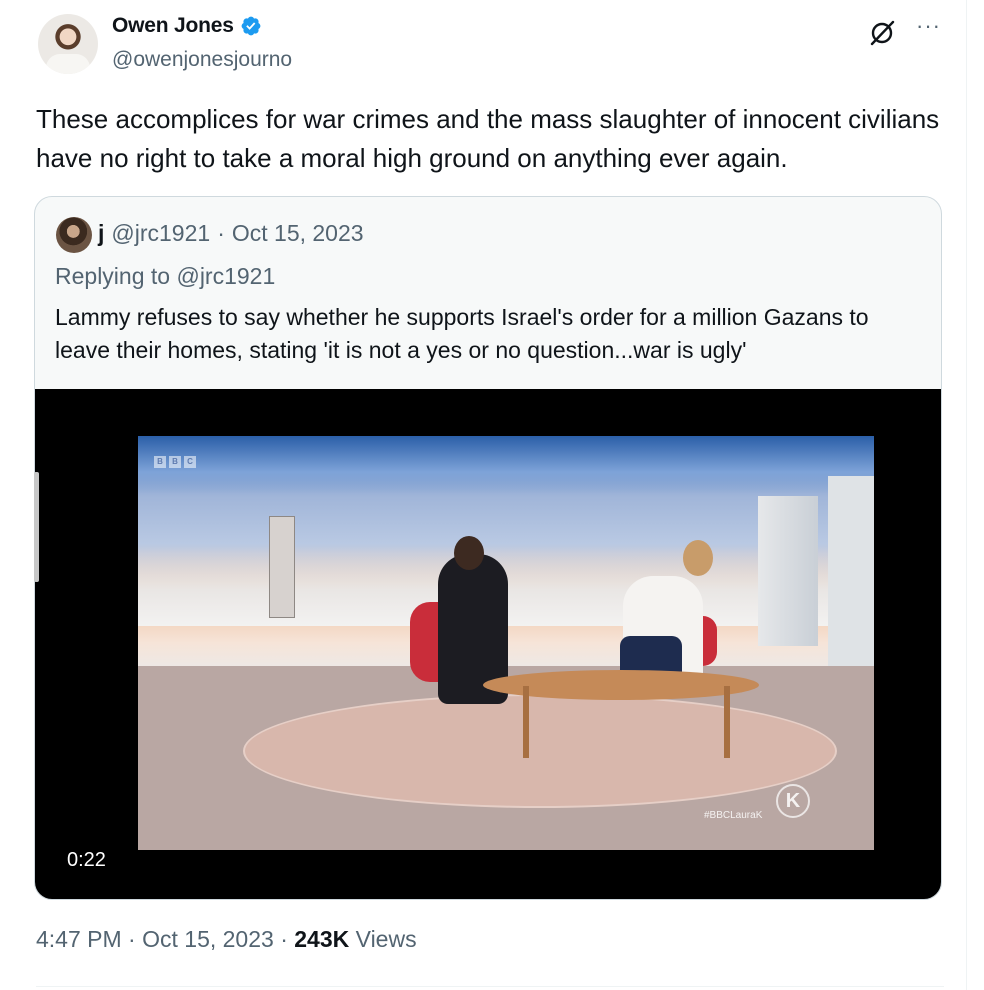 The height and width of the screenshot is (990, 984). Describe the element at coordinates (928, 26) in the screenshot. I see `more-options-button: ···` at that location.